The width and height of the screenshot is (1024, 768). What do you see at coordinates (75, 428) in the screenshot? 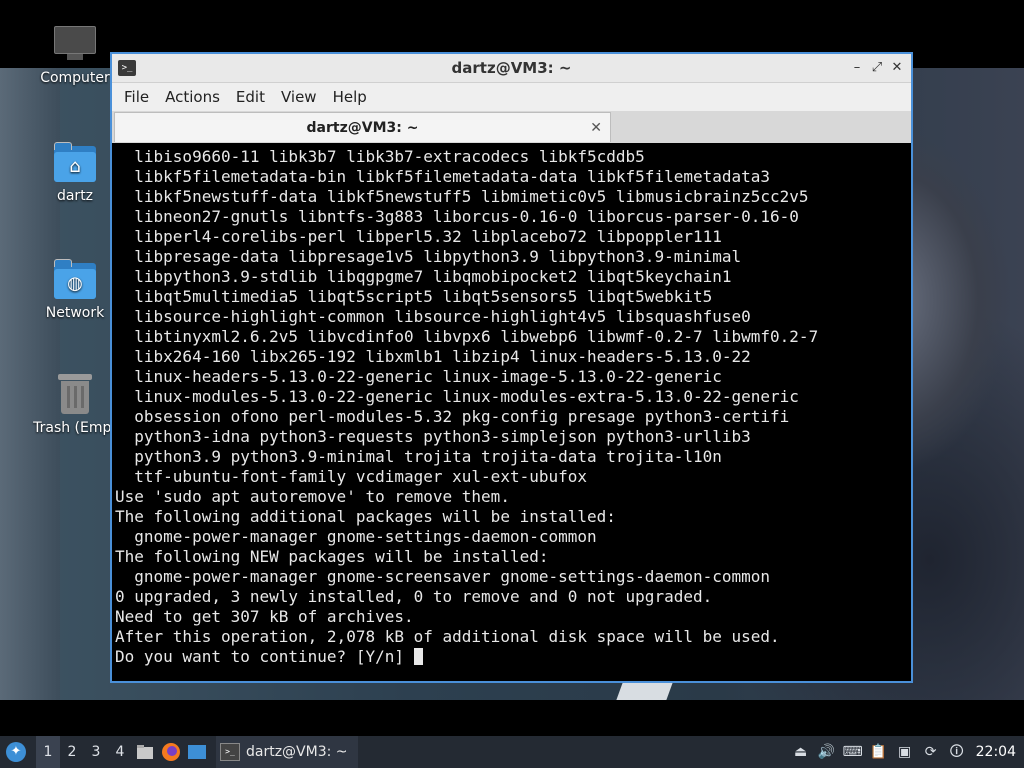
I see `desktop-icon-label: Trash (Empt` at bounding box center [75, 428].